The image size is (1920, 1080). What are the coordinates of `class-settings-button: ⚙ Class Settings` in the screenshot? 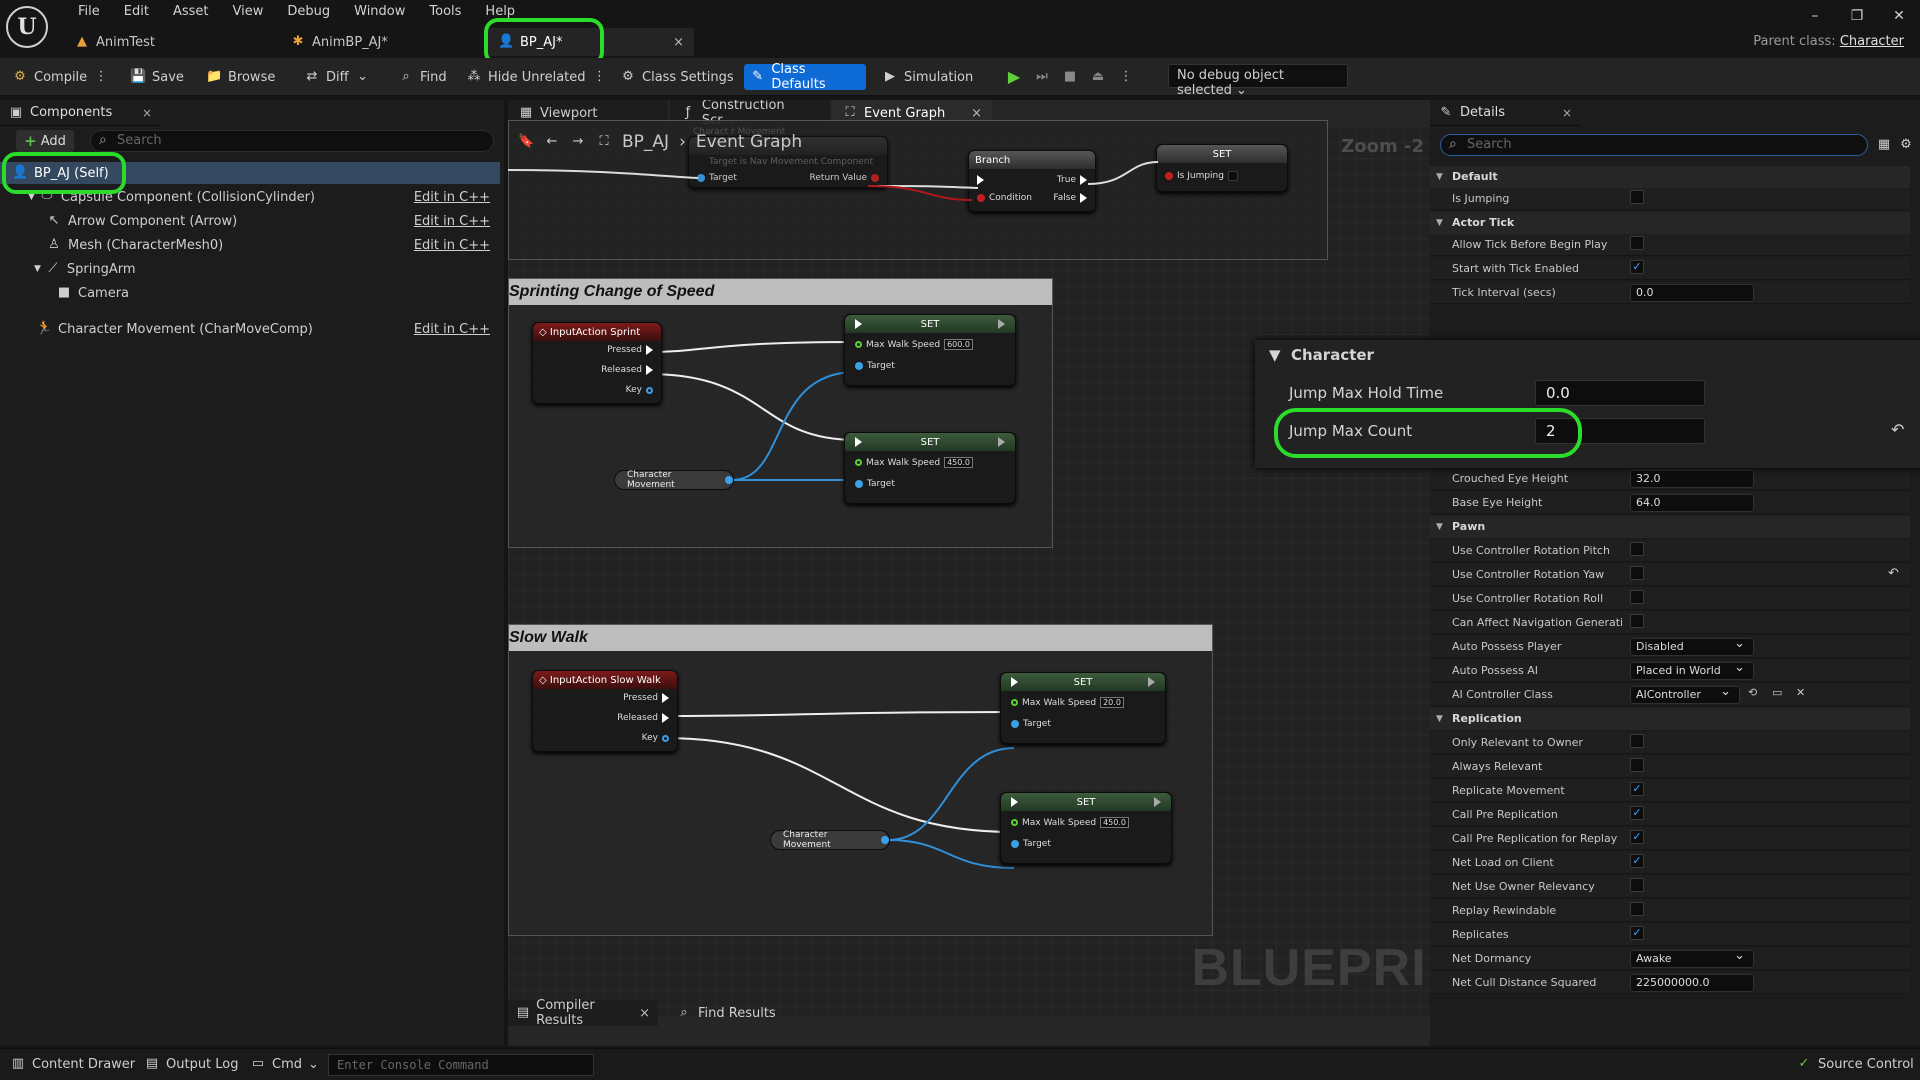 It's located at (677, 77).